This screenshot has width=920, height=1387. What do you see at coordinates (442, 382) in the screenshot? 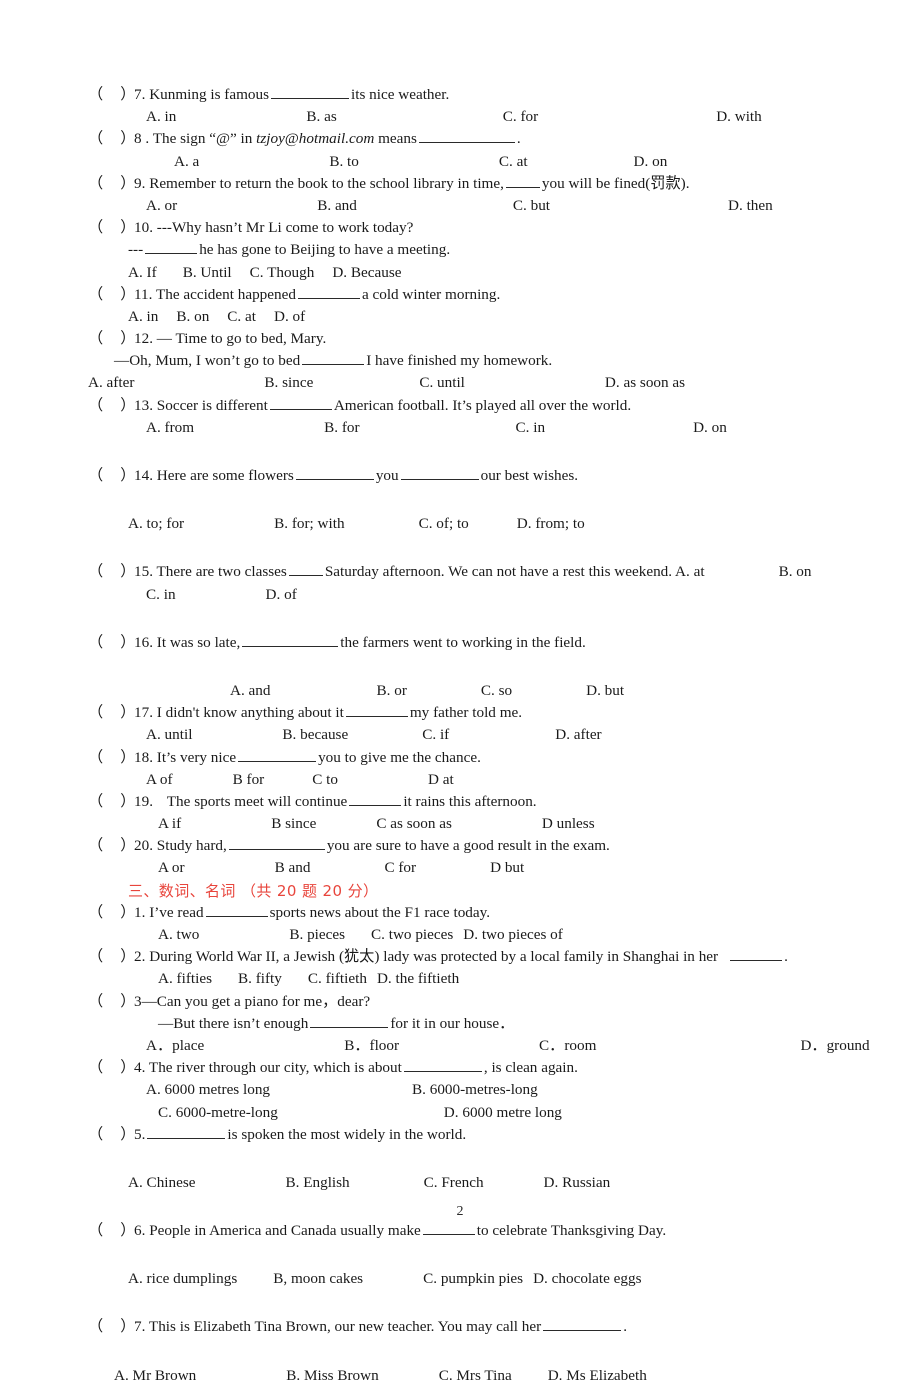
I see `option-c: C. until` at bounding box center [442, 382].